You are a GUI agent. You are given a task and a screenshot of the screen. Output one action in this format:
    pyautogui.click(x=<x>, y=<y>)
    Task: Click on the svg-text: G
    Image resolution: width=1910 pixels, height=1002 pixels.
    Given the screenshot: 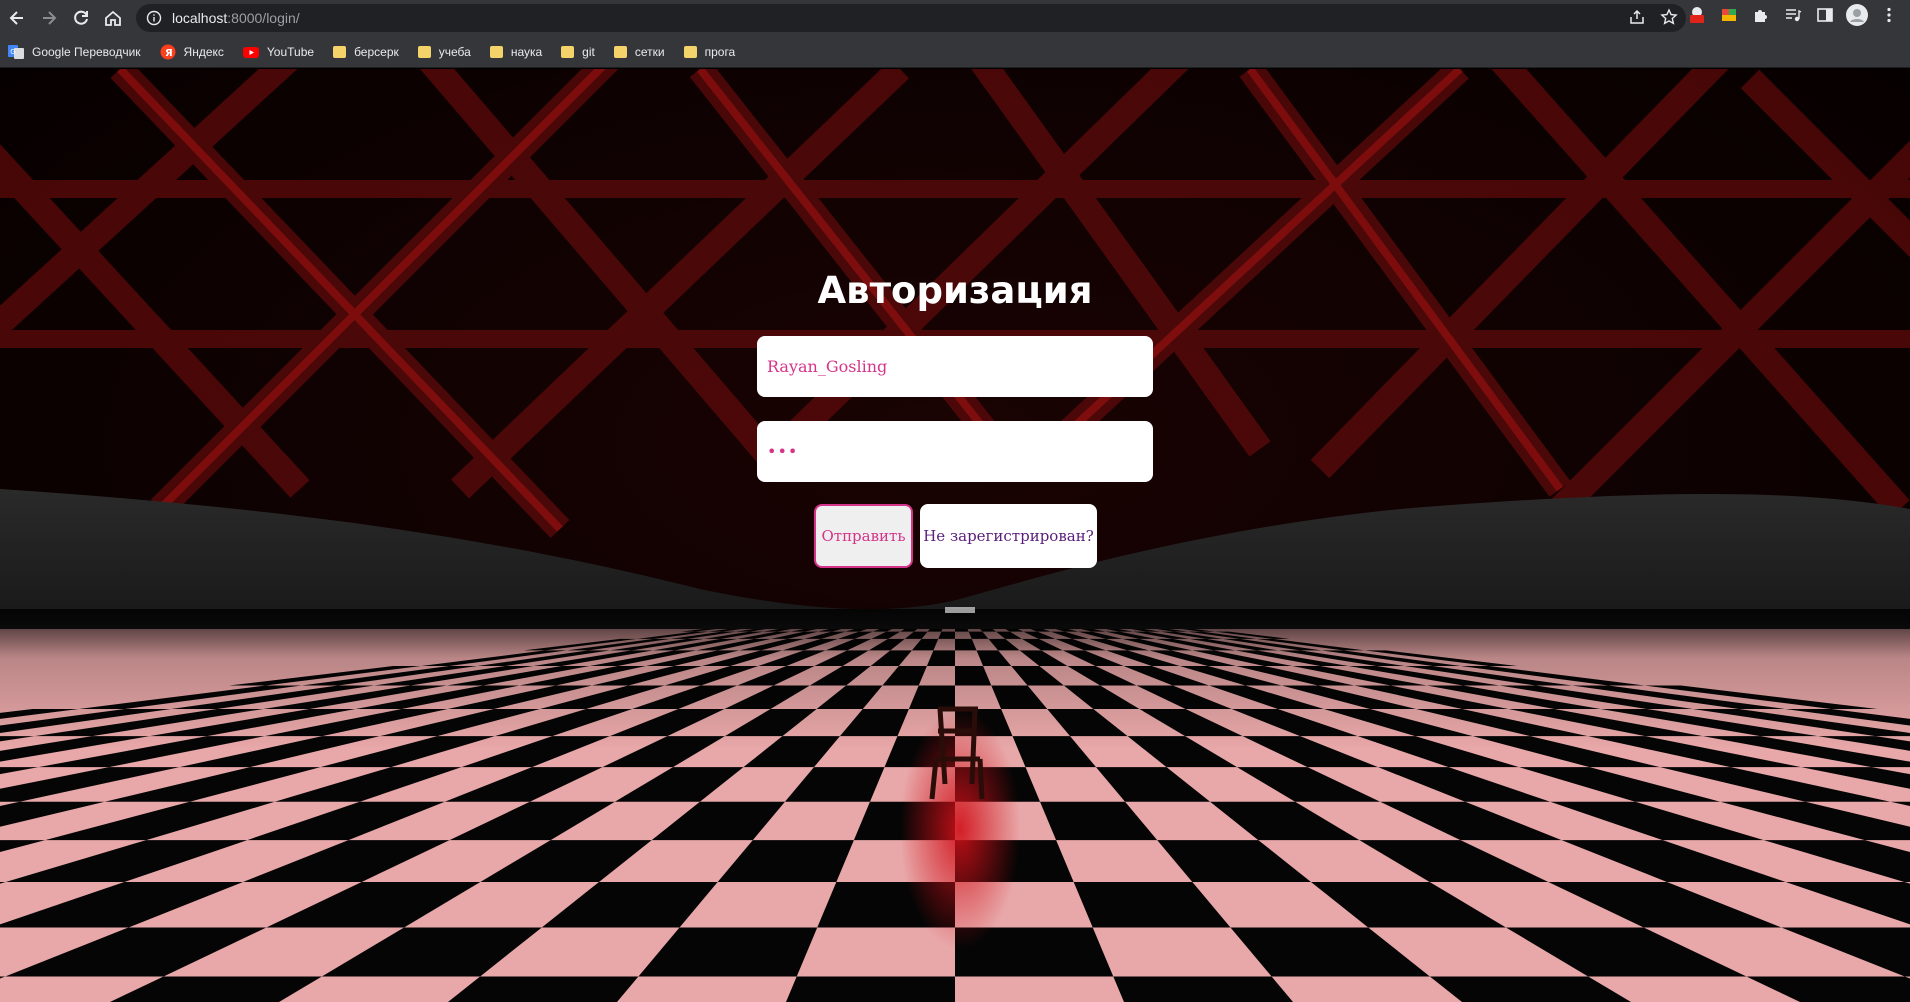 What is the action you would take?
    pyautogui.click(x=12, y=52)
    